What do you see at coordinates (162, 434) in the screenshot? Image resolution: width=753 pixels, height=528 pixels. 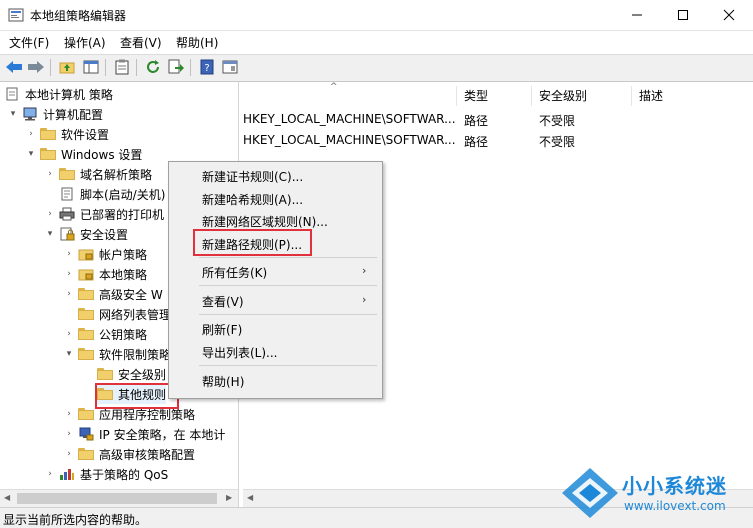 I see `tree-label: IP 安全策略，在 本地计` at bounding box center [162, 434].